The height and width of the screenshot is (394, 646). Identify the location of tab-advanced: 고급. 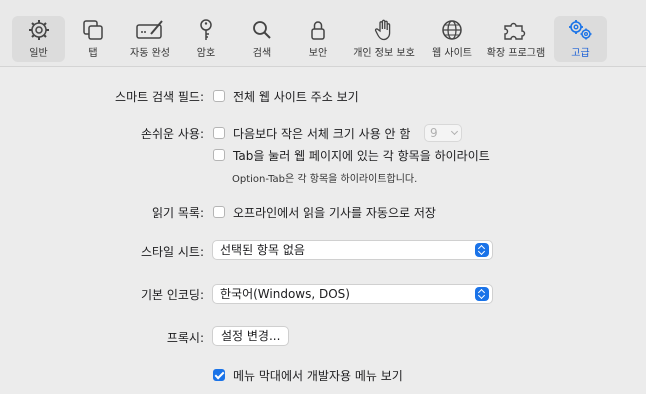
(580, 39).